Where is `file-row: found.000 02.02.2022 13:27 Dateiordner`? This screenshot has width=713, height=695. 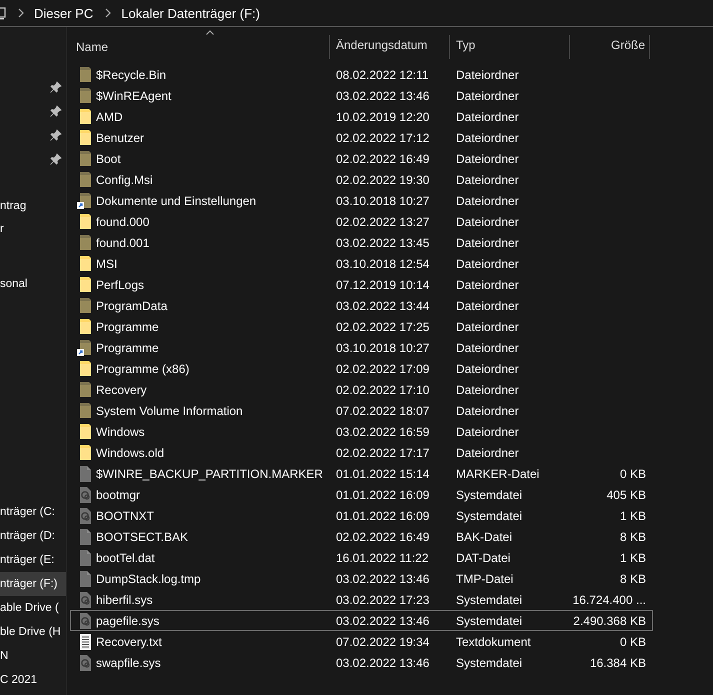
file-row: found.000 02.02.2022 13:27 Dateiordner is located at coordinates (361, 221).